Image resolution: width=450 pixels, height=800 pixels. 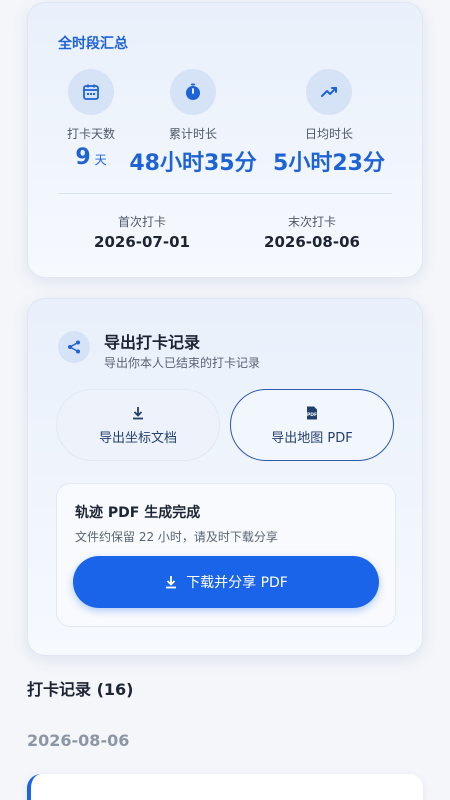 What do you see at coordinates (312, 242) in the screenshot?
I see `last-checkin-value: 2026-08-06` at bounding box center [312, 242].